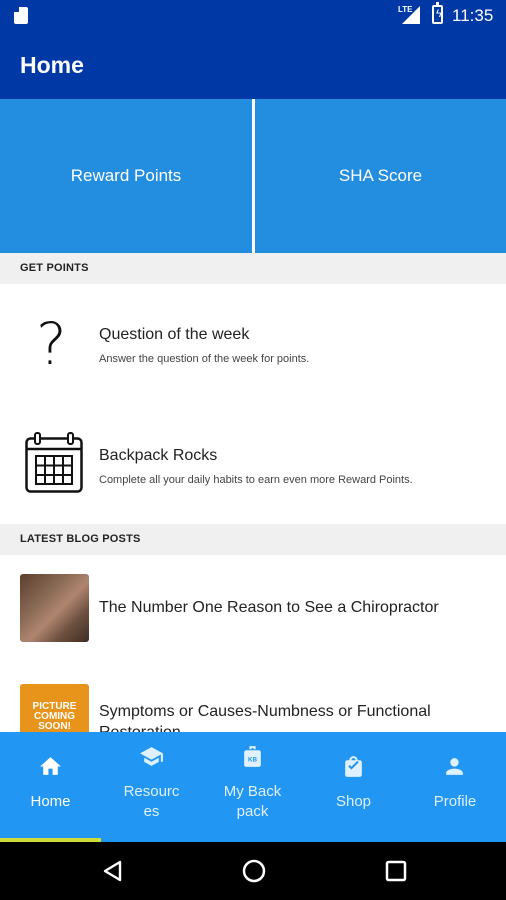 The height and width of the screenshot is (900, 506). Describe the element at coordinates (50, 787) in the screenshot. I see `nav-home: Home` at that location.